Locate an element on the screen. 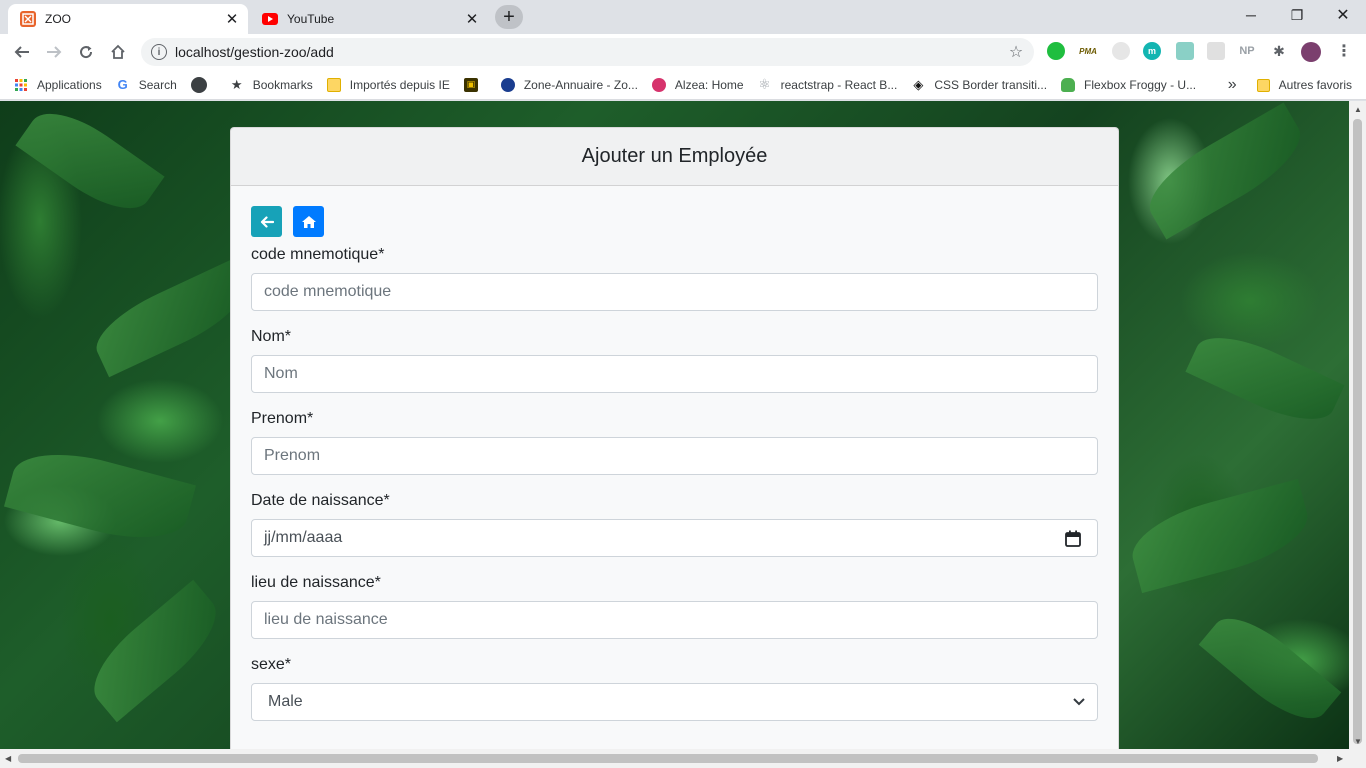  bookmark-circle is located at coordinates (203, 84).